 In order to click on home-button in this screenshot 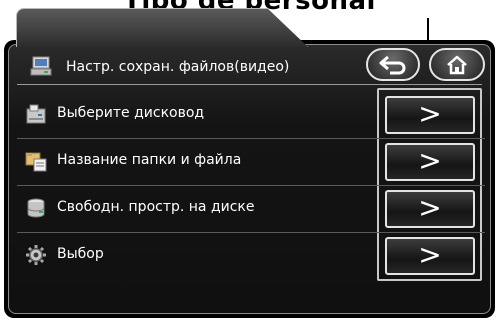, I will do `click(457, 64)`.